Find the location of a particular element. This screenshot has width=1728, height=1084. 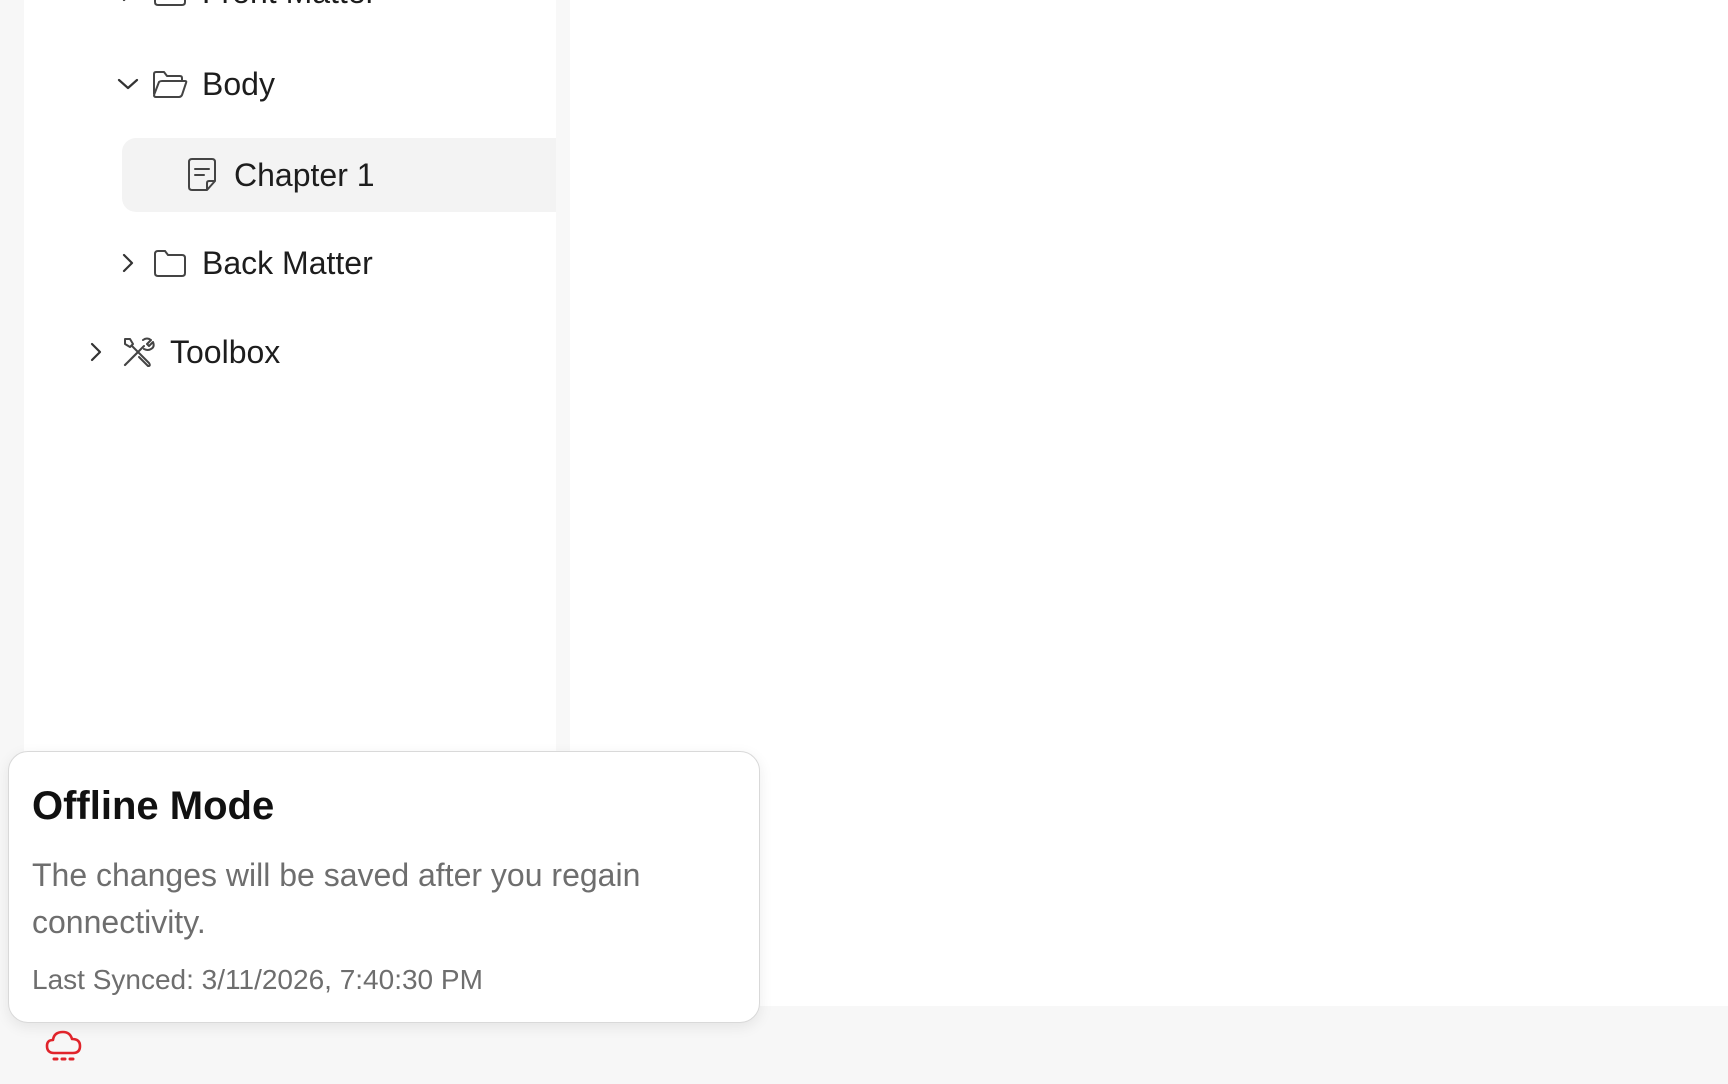

tools-icon is located at coordinates (138, 352).